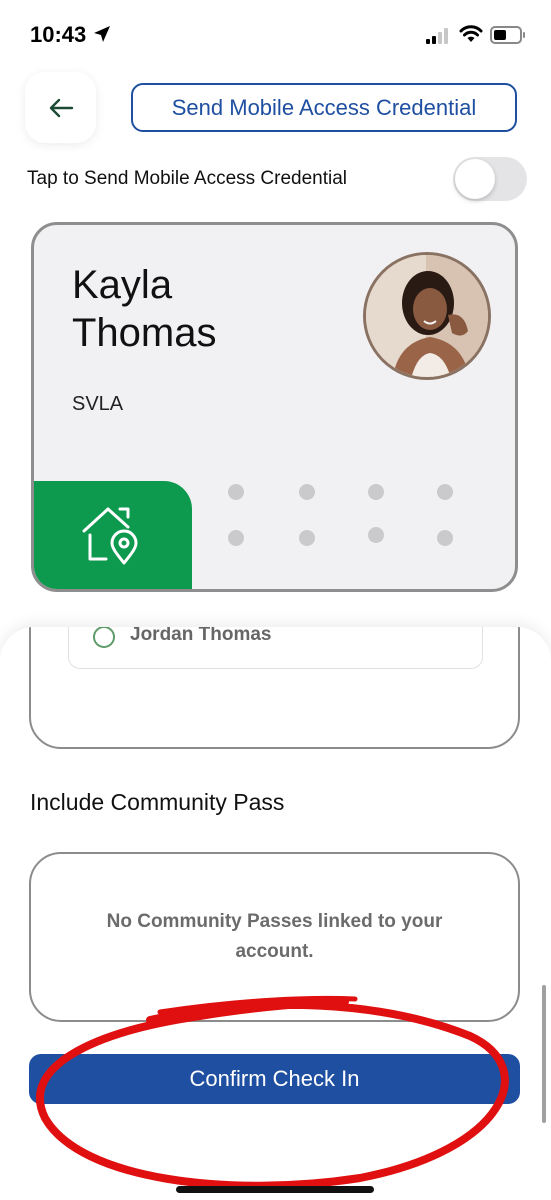  Describe the element at coordinates (201, 636) in the screenshot. I see `resident-name: Jordan Thomas` at that location.